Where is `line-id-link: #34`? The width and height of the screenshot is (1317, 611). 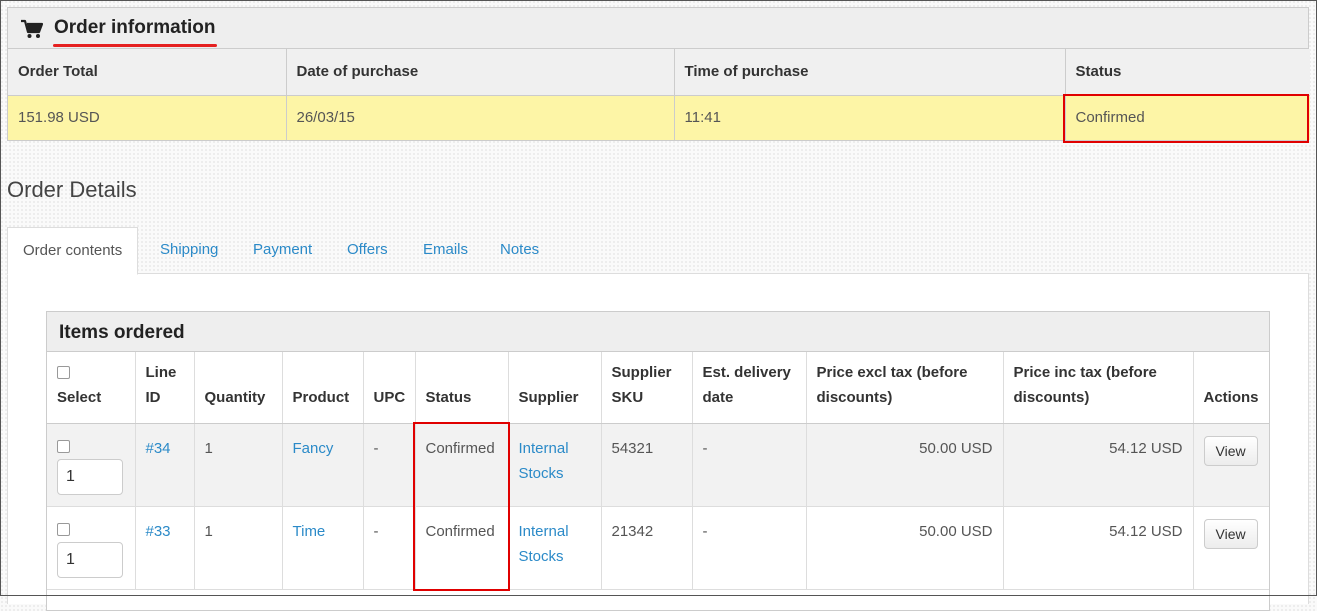
line-id-link: #34 is located at coordinates (158, 448).